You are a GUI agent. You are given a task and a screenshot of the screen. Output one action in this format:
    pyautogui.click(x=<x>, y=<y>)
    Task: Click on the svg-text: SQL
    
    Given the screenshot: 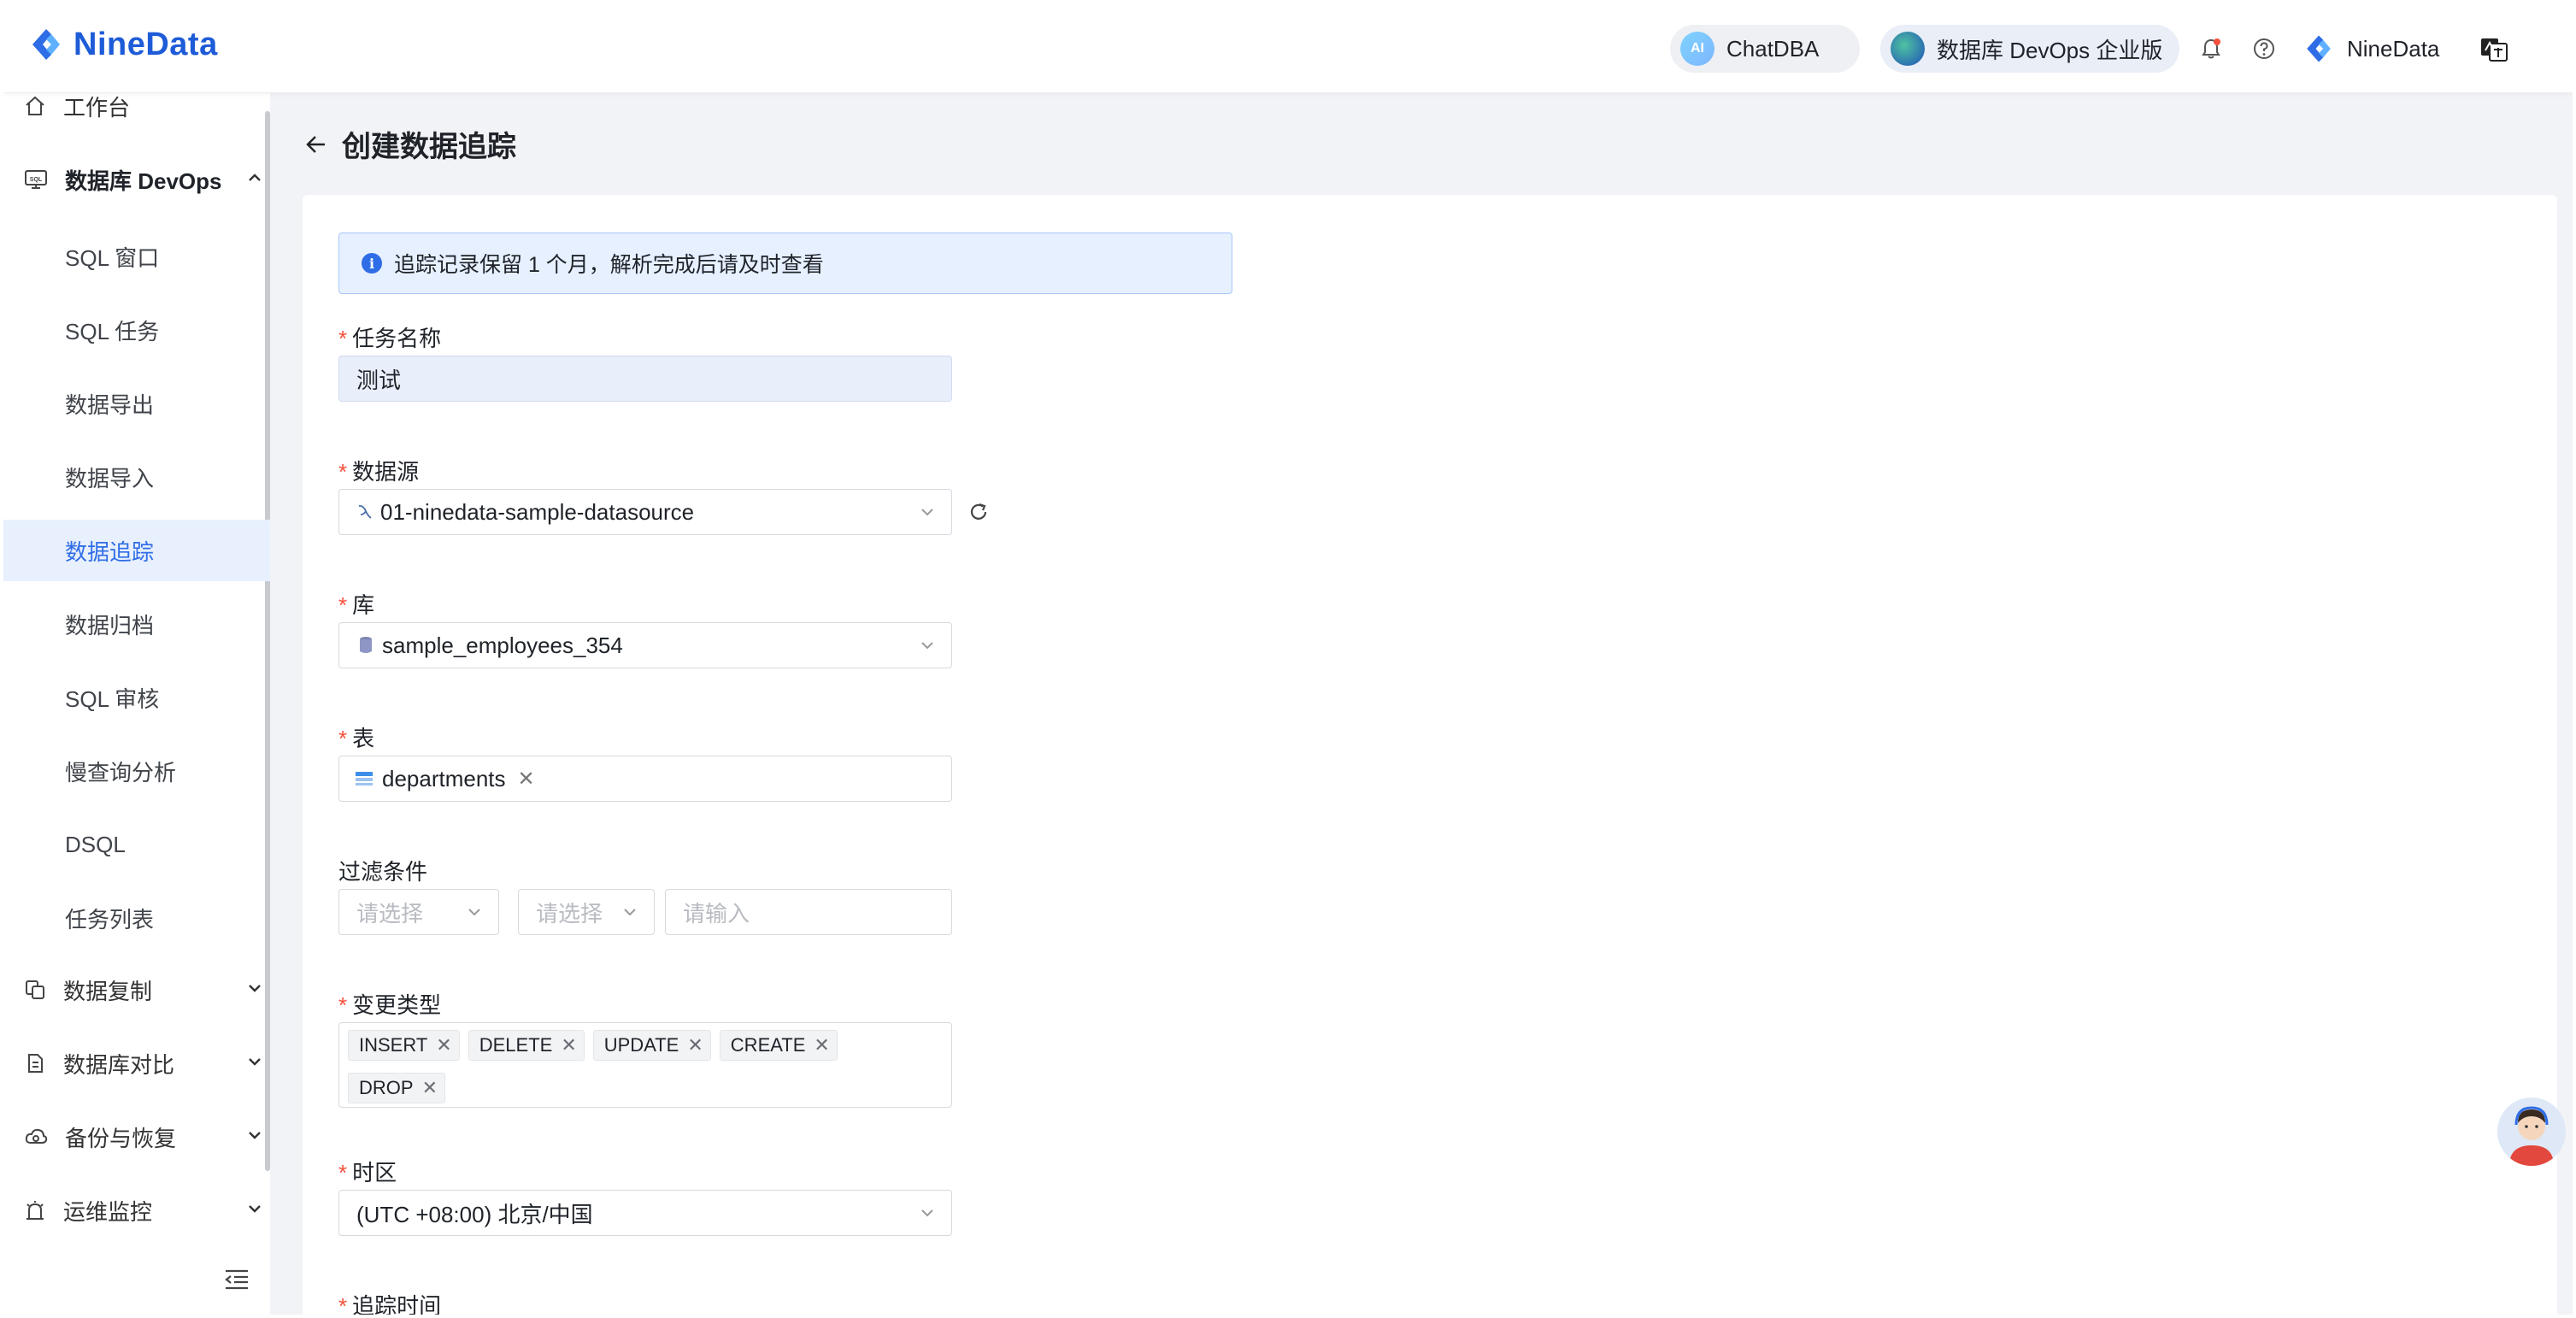 What is the action you would take?
    pyautogui.click(x=36, y=180)
    